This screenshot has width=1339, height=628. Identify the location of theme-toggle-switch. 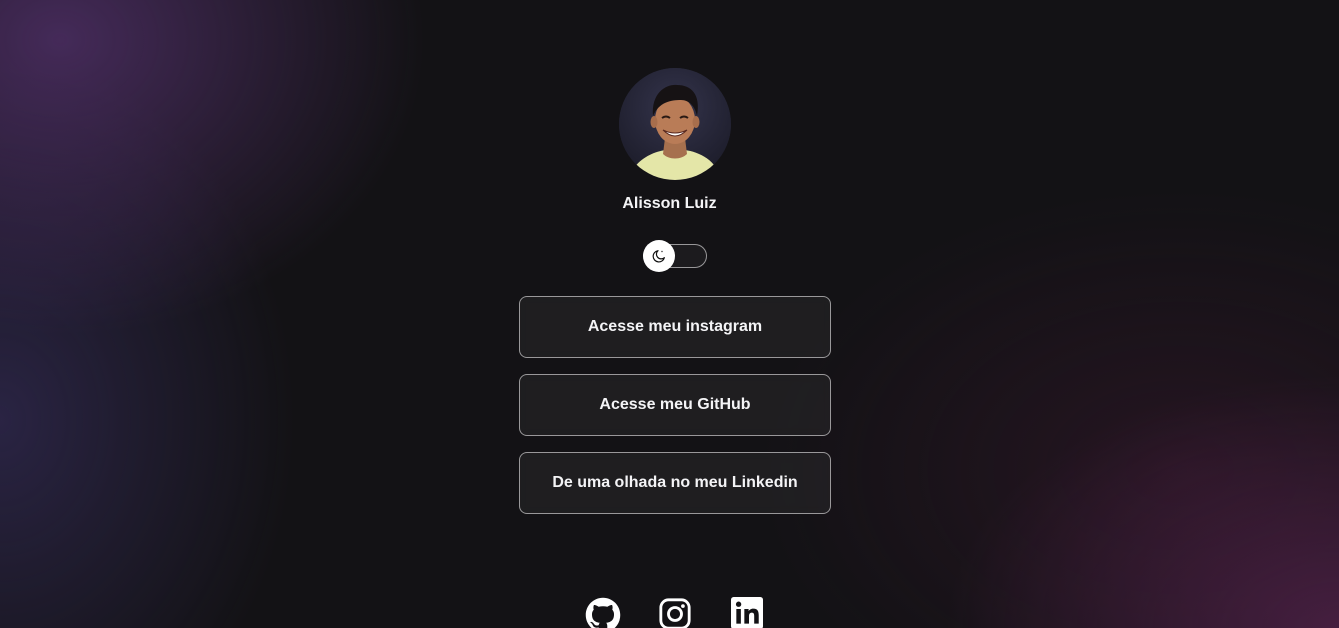
(675, 256).